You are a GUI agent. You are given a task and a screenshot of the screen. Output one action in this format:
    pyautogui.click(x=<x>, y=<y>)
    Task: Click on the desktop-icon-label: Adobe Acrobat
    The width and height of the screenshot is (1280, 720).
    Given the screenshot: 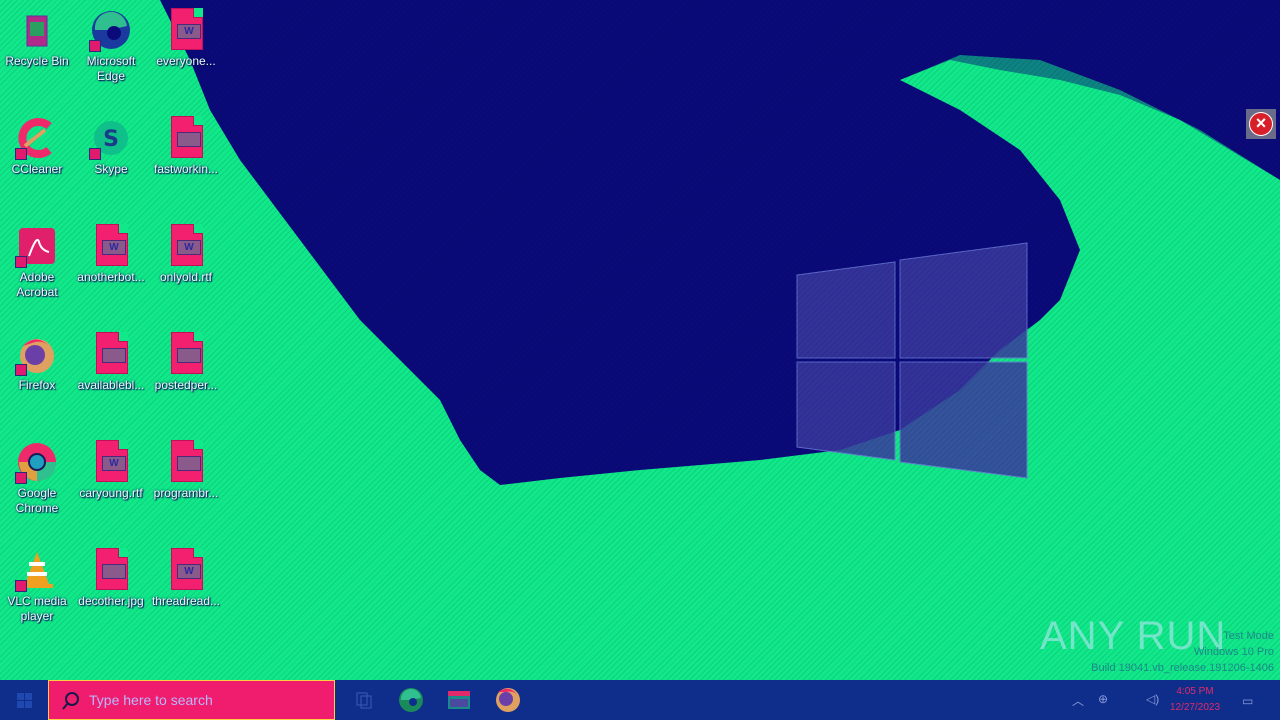 What is the action you would take?
    pyautogui.click(x=37, y=284)
    